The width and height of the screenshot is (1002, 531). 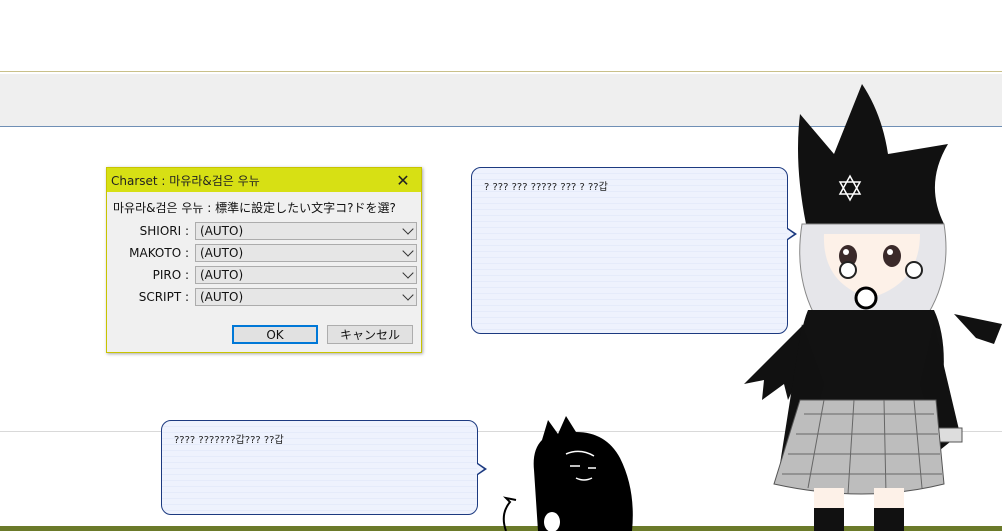 I want to click on charset-row-script: SCRIPT : (AUTO), so click(x=268, y=297).